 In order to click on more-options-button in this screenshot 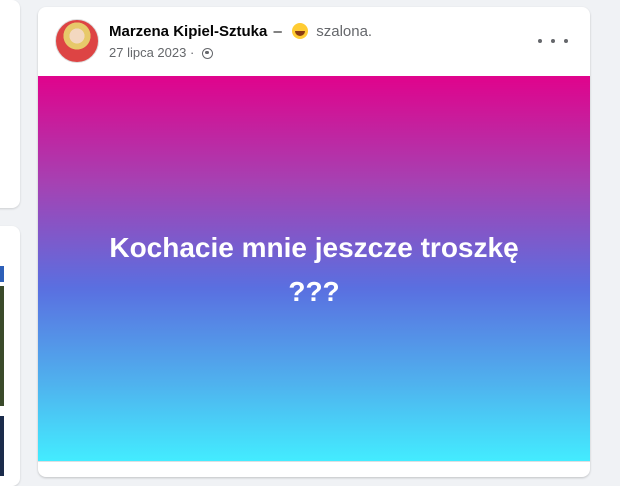, I will do `click(553, 41)`.